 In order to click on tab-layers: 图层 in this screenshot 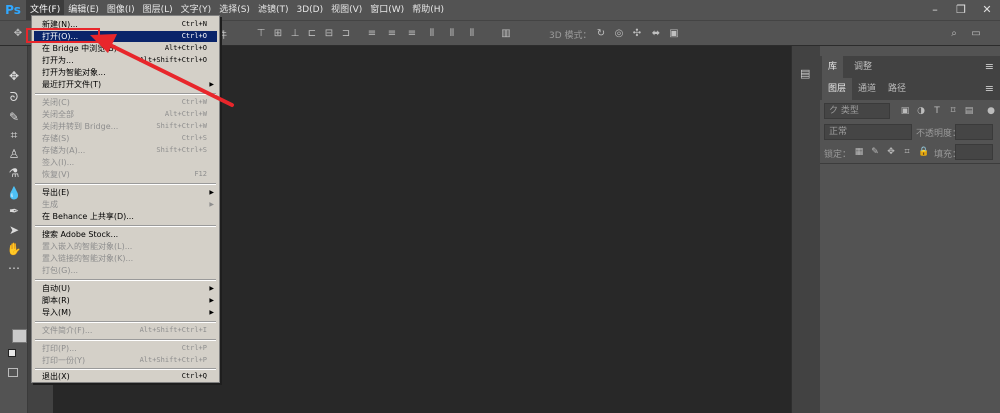, I will do `click(837, 89)`.